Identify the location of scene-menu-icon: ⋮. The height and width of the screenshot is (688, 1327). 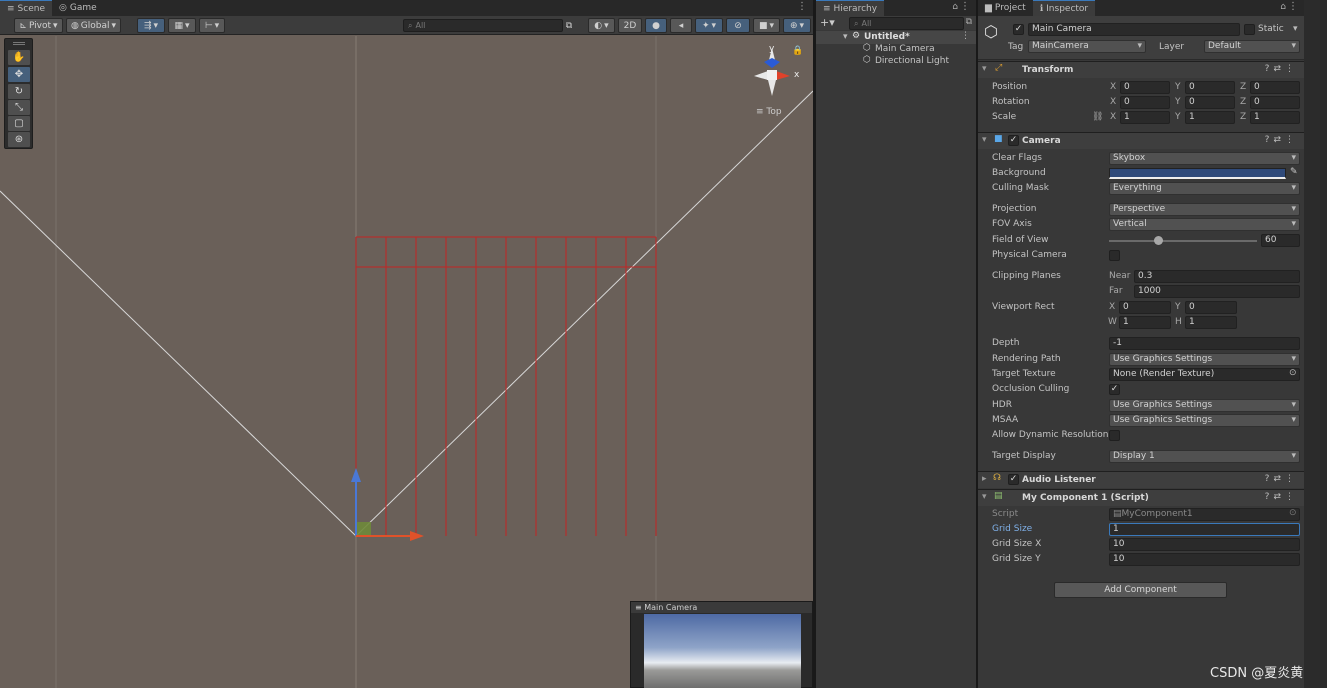
(965, 36).